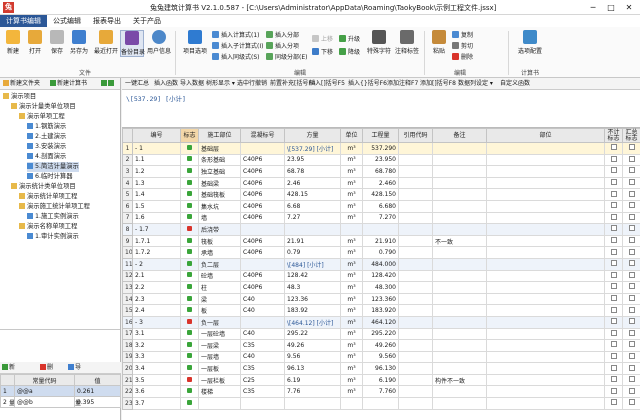 This screenshot has height=420, width=640. What do you see at coordinates (380, 403) in the screenshot?
I see `qty-cell` at bounding box center [380, 403].